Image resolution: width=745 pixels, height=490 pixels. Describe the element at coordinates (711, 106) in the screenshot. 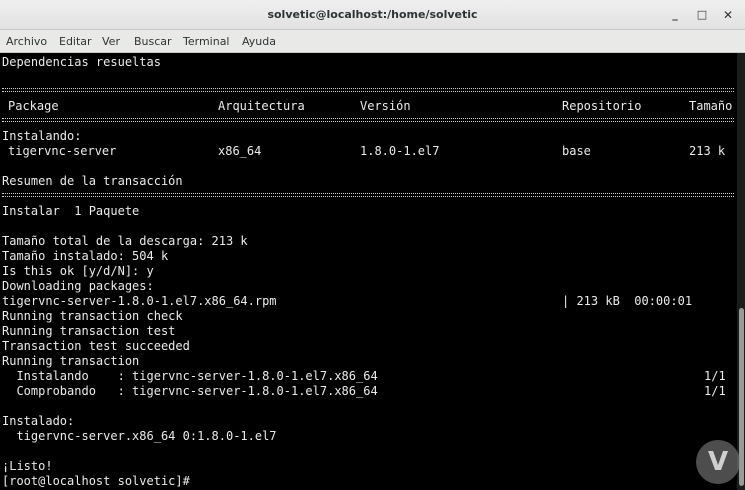

I see `header-size: Tamaño` at that location.